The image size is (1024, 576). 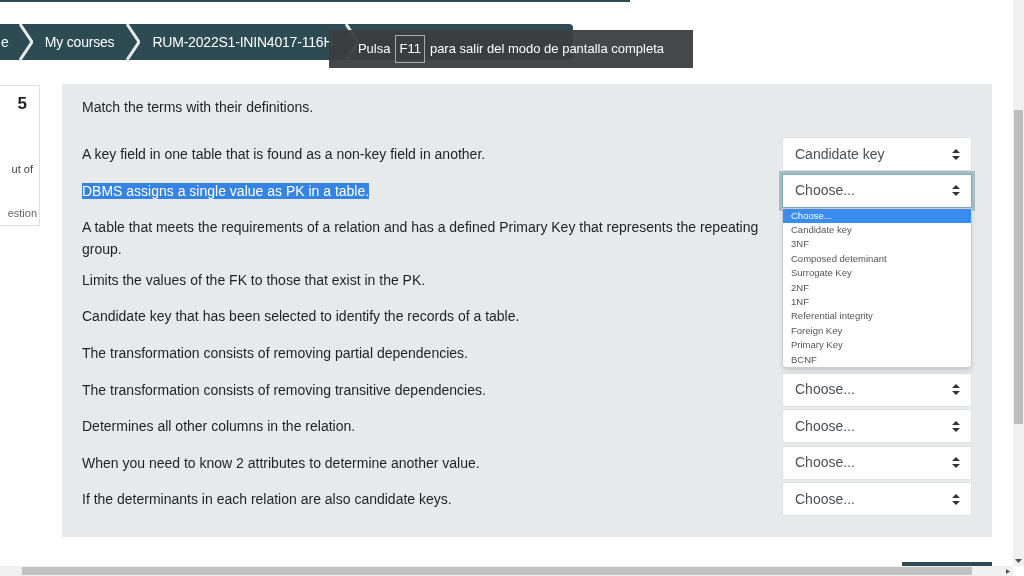 I want to click on dropdown-option: Referential integrity, so click(x=877, y=316).